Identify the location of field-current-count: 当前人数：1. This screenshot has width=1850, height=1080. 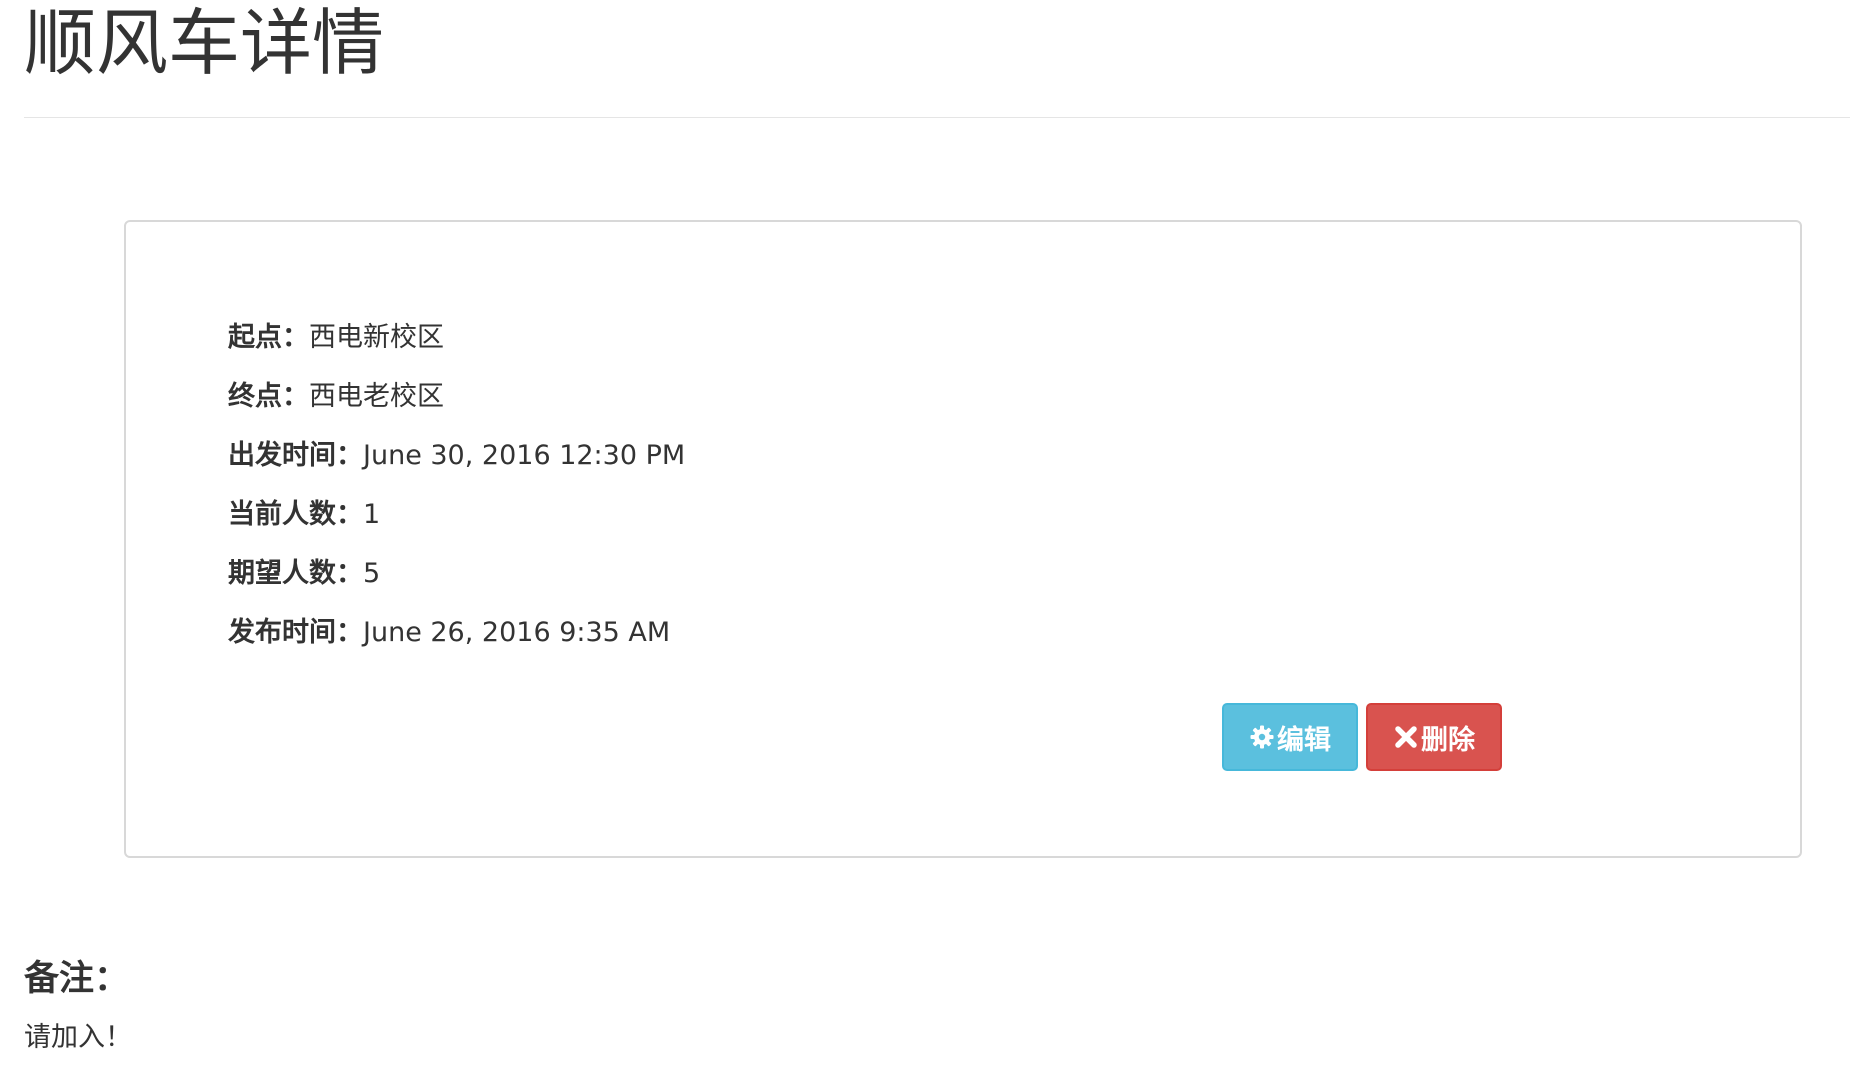
(304, 515).